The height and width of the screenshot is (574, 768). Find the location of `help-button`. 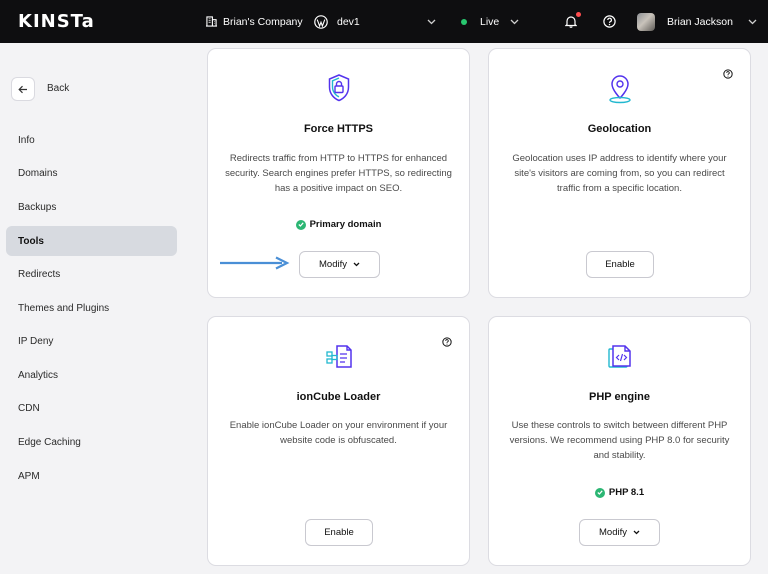

help-button is located at coordinates (609, 21).